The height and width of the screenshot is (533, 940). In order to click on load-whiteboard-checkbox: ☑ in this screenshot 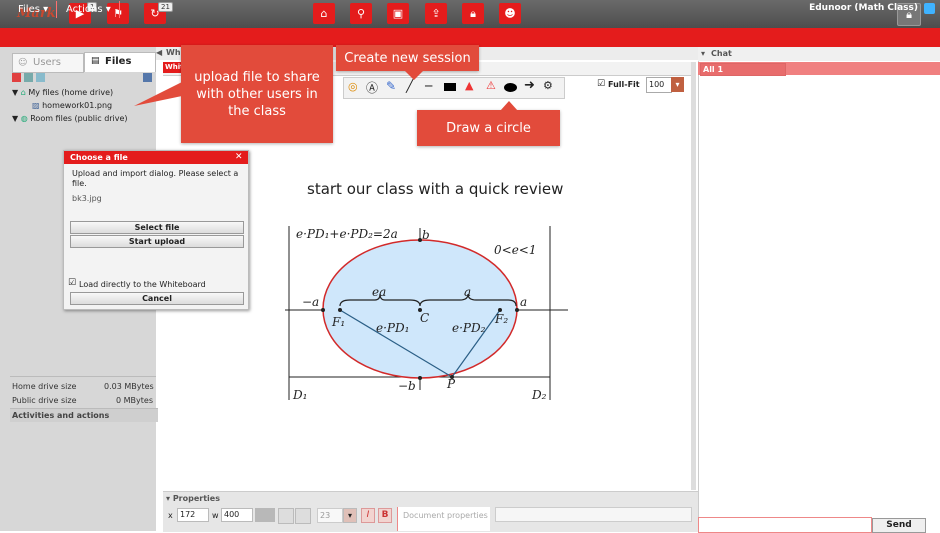, I will do `click(72, 283)`.